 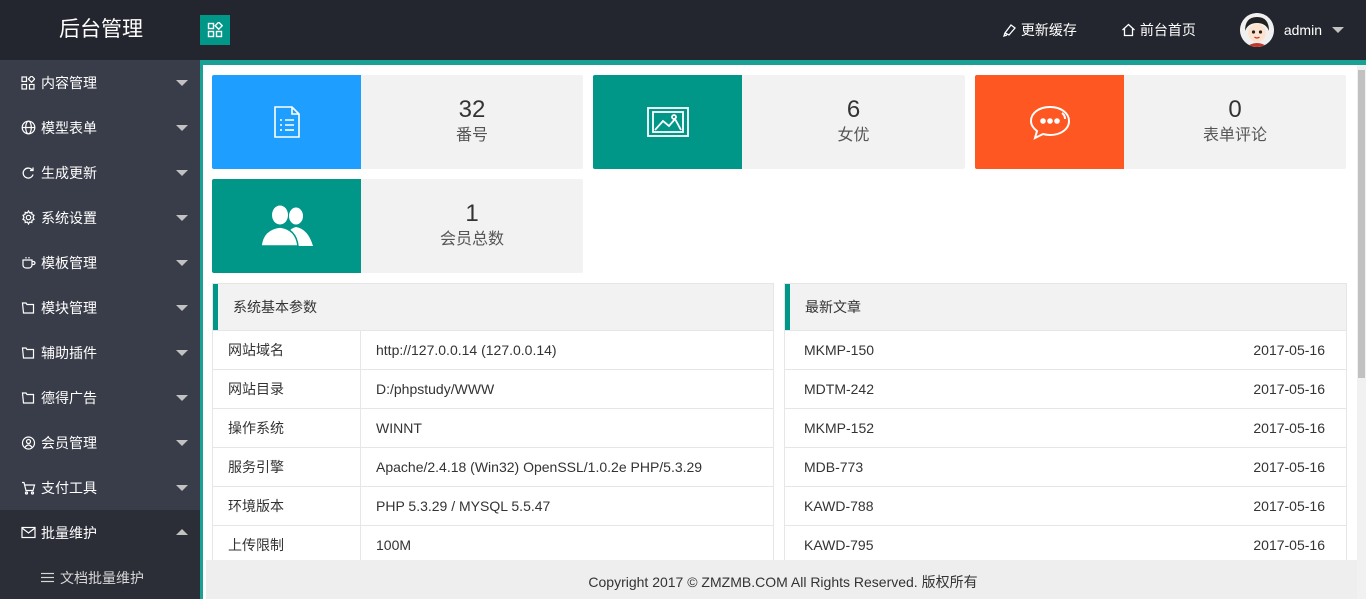 What do you see at coordinates (779, 122) in the screenshot?
I see `stat-card-actresses: 6 女优` at bounding box center [779, 122].